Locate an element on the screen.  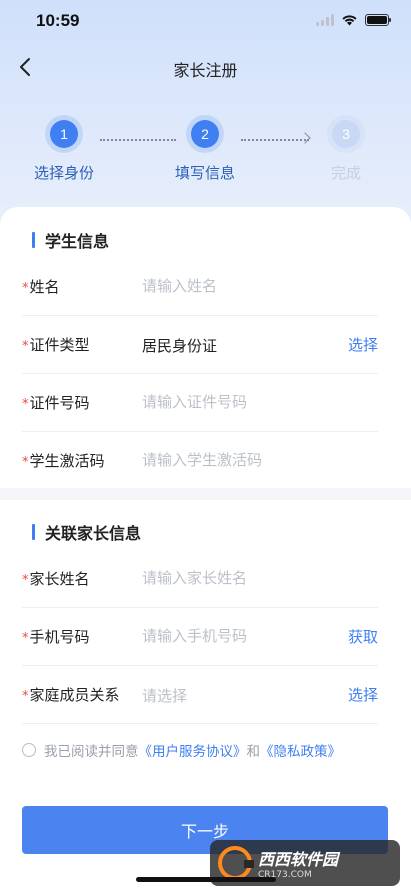
relation-row: *家庭成员关系 请选择 选择 is located at coordinates (200, 695).